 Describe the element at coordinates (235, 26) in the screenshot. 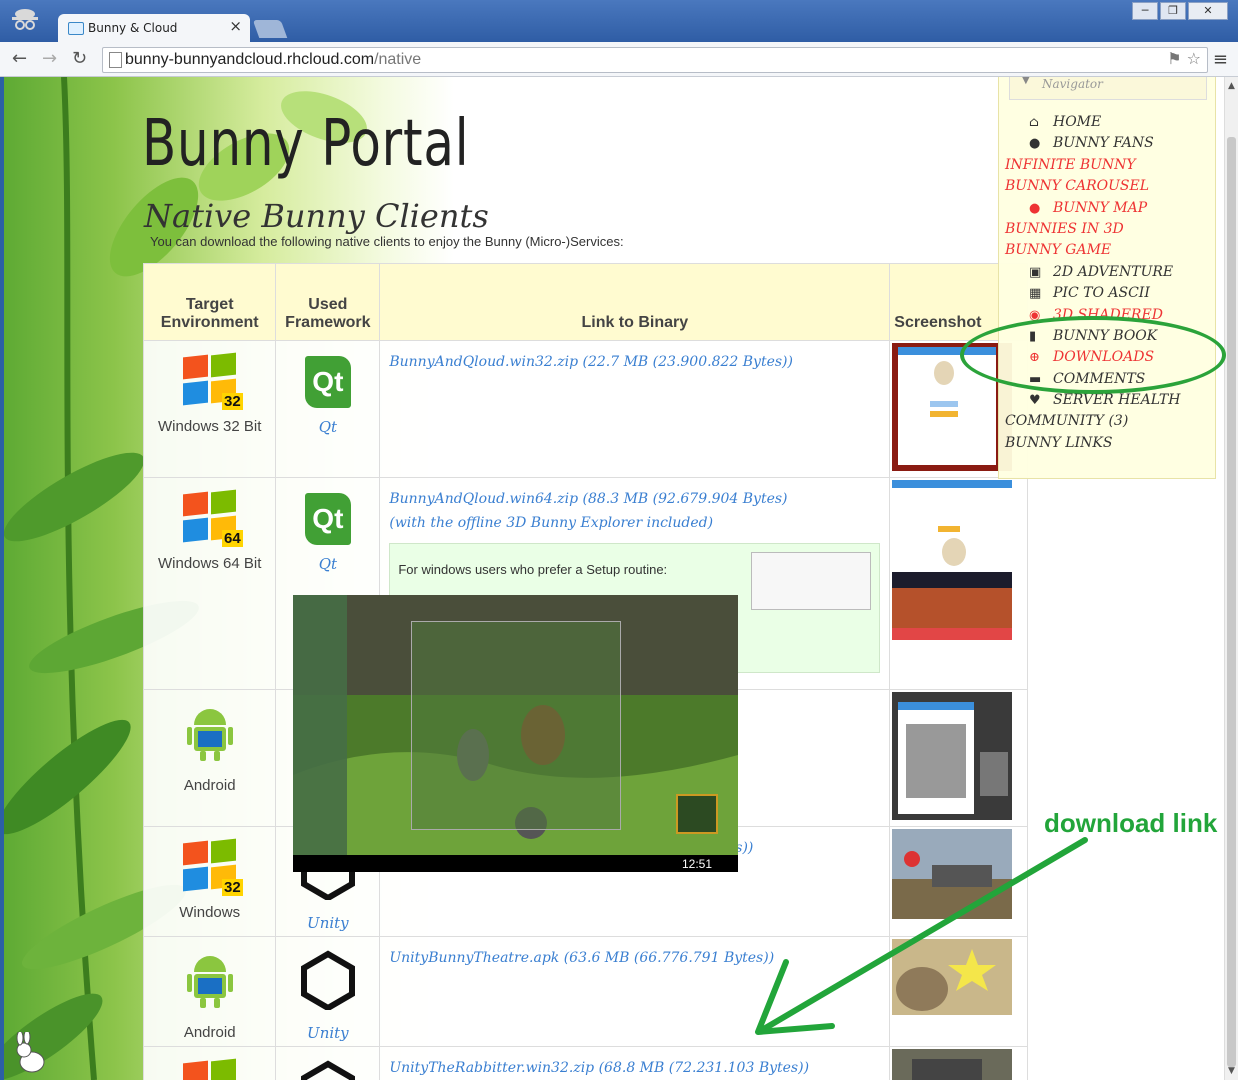

I see `close-tab-icon: ×` at that location.